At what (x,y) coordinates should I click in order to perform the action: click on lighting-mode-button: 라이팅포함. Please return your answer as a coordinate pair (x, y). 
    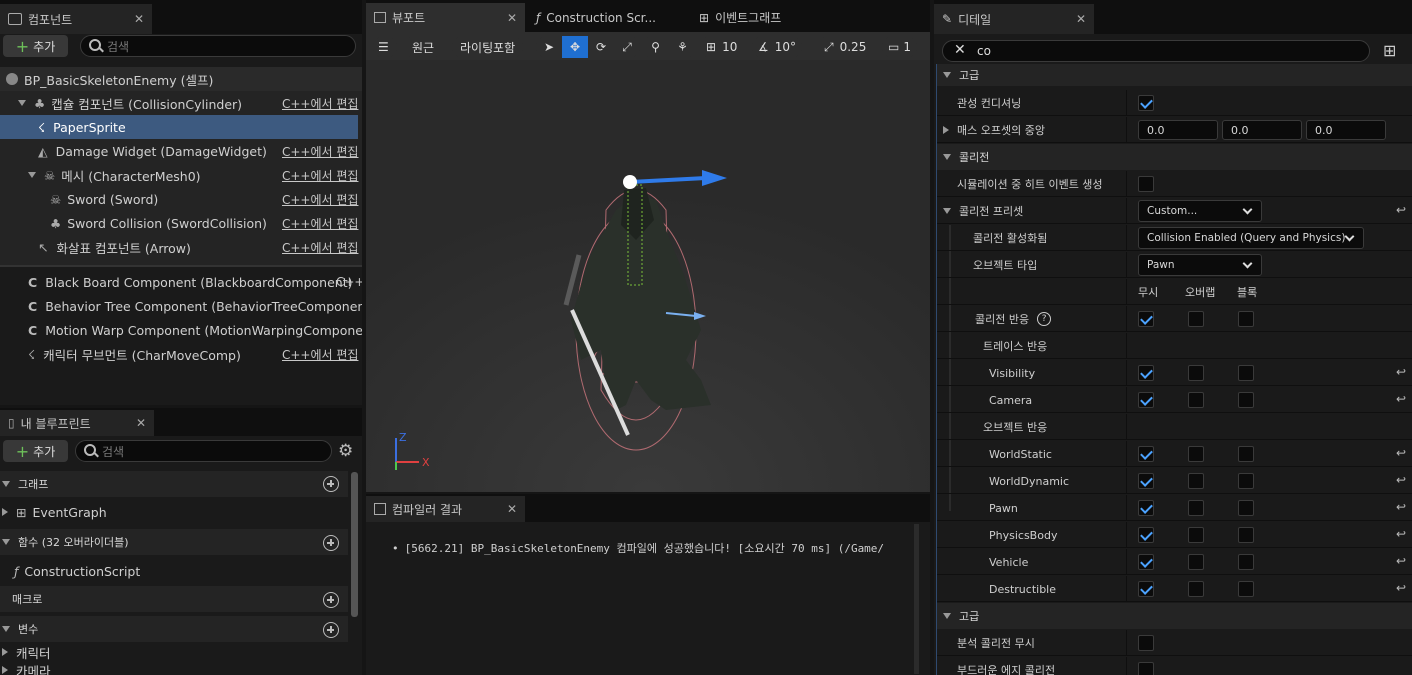
    Looking at the image, I should click on (488, 47).